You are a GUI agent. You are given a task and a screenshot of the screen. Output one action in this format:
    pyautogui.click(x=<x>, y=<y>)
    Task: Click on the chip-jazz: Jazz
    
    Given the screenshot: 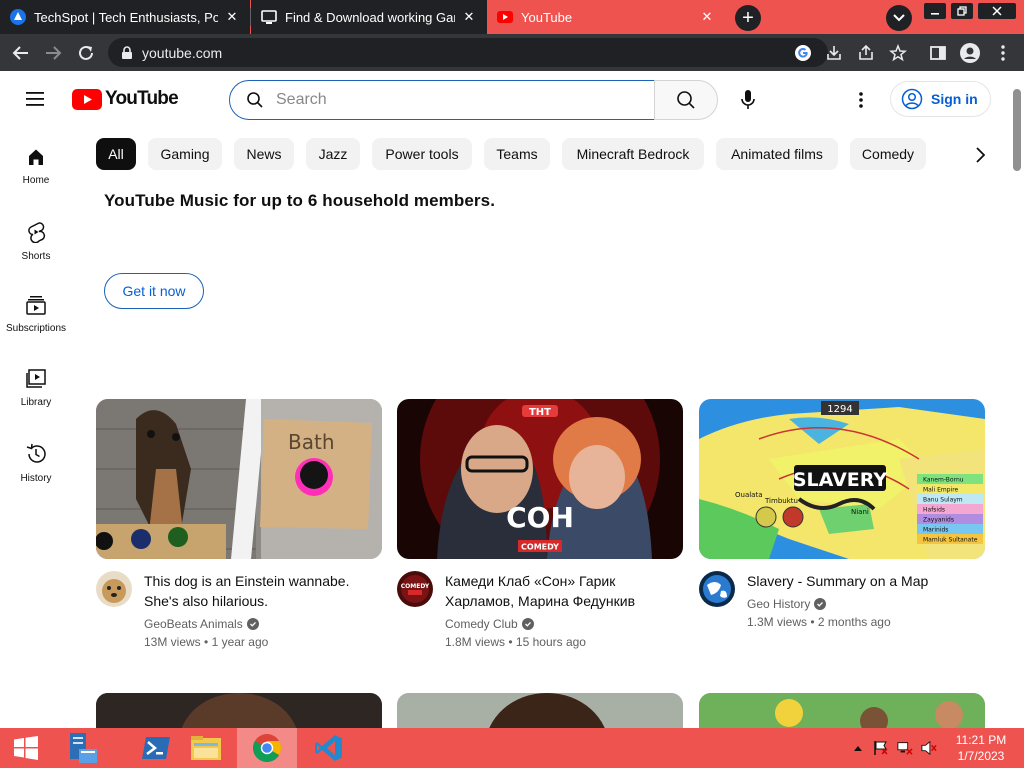 What is the action you would take?
    pyautogui.click(x=333, y=154)
    